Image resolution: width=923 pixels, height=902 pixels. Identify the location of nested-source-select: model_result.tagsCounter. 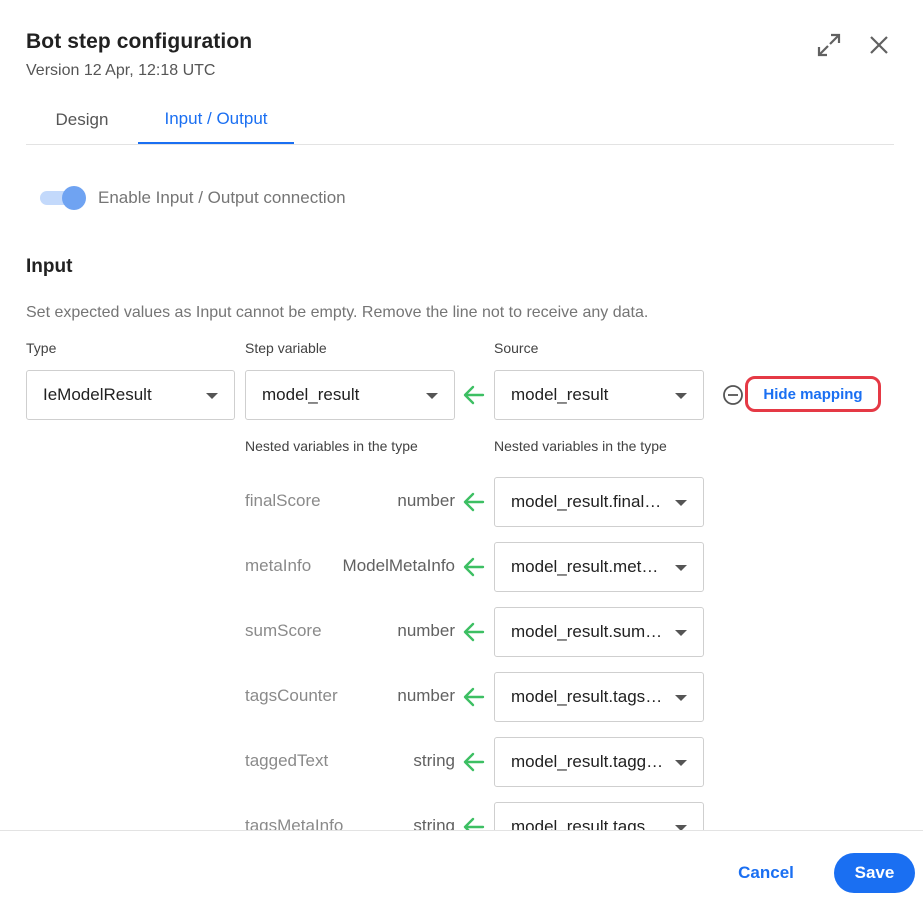
(599, 697).